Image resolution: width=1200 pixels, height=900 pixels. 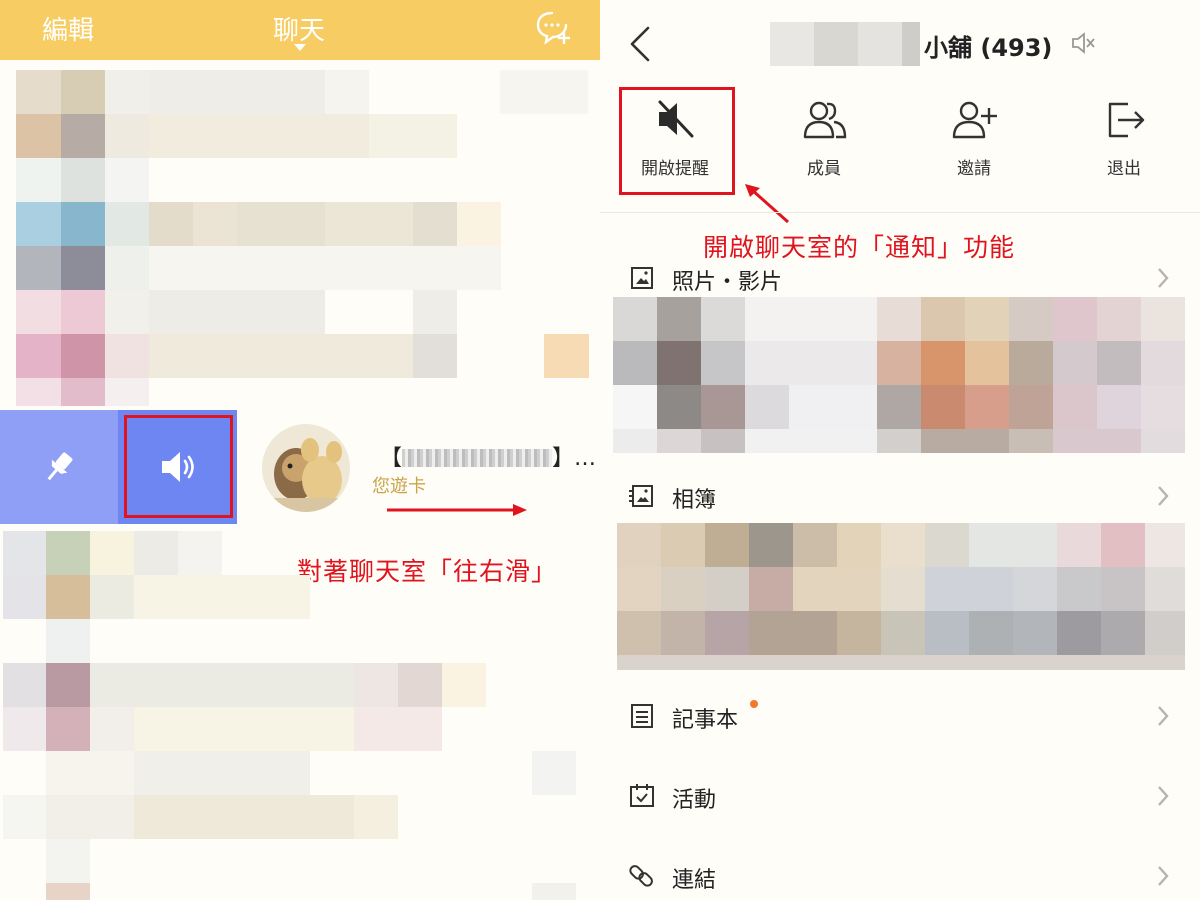 What do you see at coordinates (642, 278) in the screenshot?
I see `photo-icon` at bounding box center [642, 278].